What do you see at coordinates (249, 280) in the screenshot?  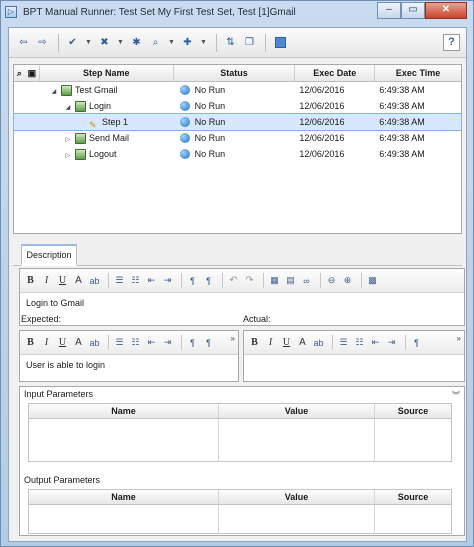 I see `redo-icon: ↷` at bounding box center [249, 280].